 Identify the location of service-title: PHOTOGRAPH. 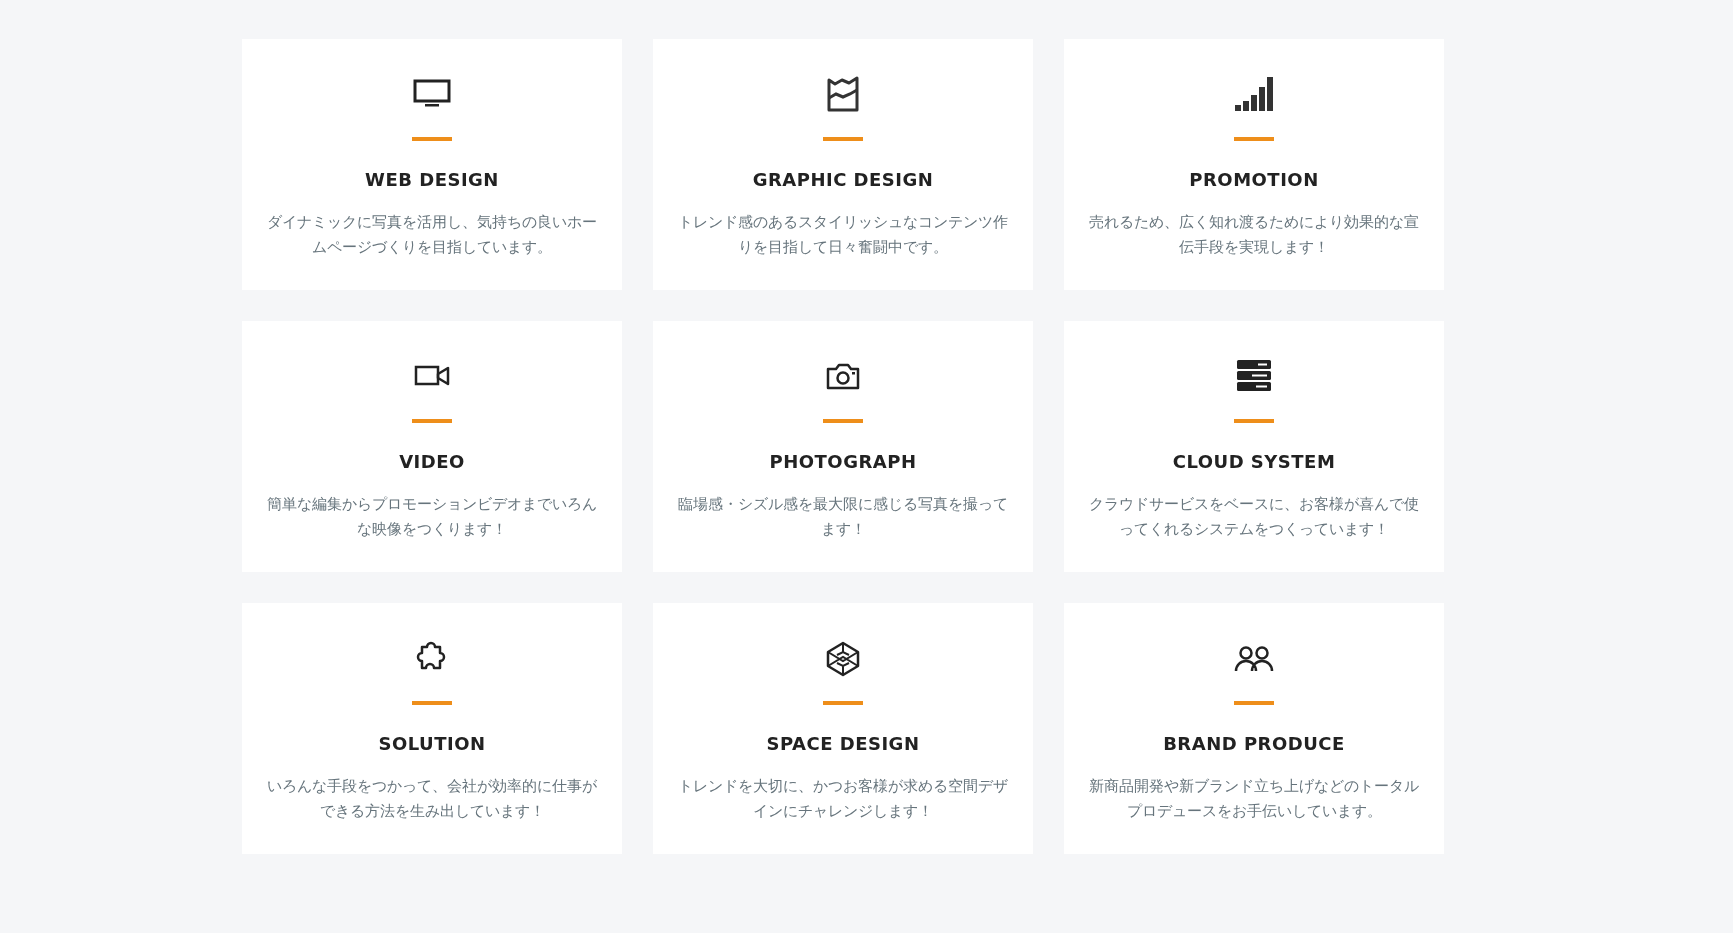
(843, 461).